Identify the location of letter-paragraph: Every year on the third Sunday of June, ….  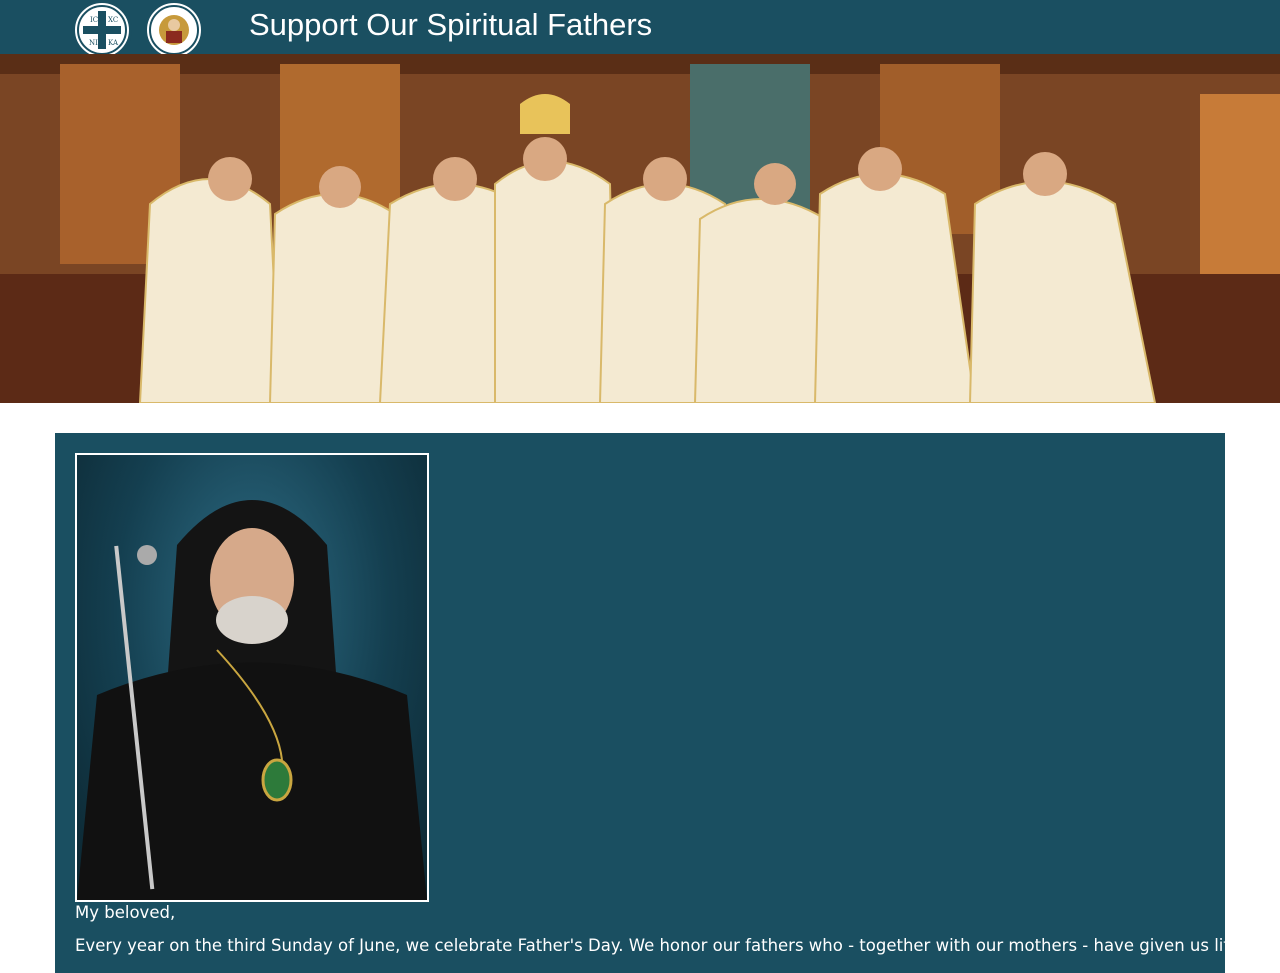
(660, 945).